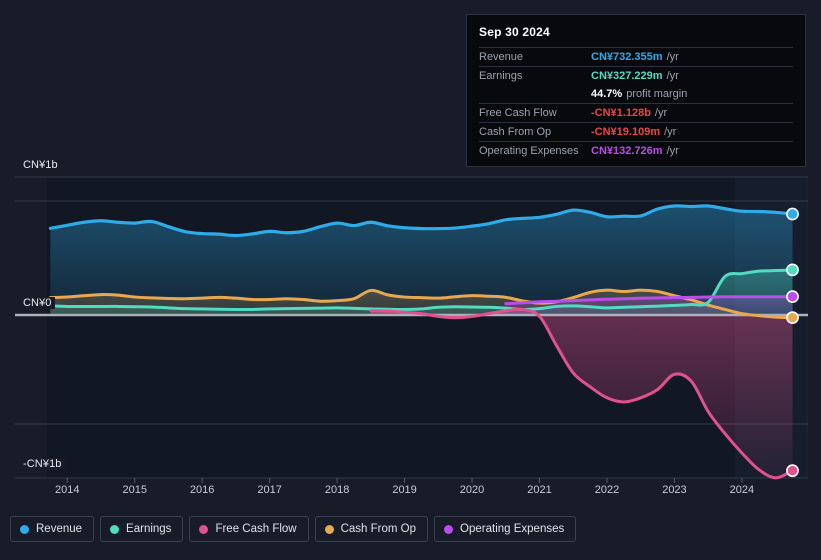 The height and width of the screenshot is (560, 821). Describe the element at coordinates (607, 94) in the screenshot. I see `tooltip-row-value: 44.7%` at that location.